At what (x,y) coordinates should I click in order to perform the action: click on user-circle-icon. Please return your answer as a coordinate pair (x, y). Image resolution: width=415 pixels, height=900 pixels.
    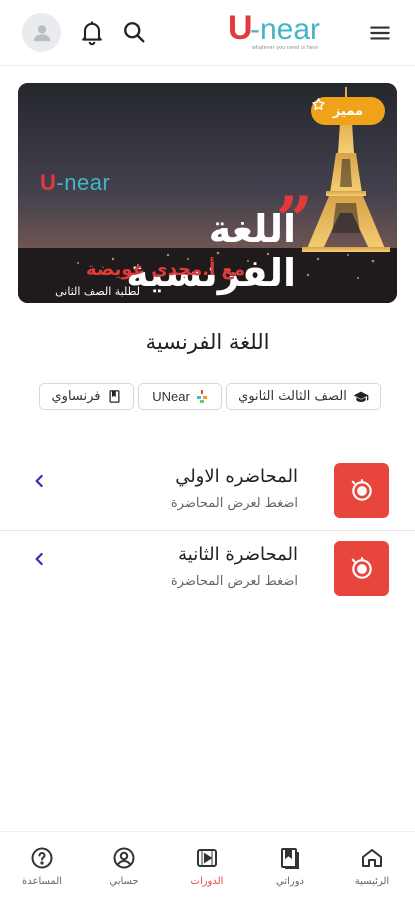
    Looking at the image, I should click on (124, 858).